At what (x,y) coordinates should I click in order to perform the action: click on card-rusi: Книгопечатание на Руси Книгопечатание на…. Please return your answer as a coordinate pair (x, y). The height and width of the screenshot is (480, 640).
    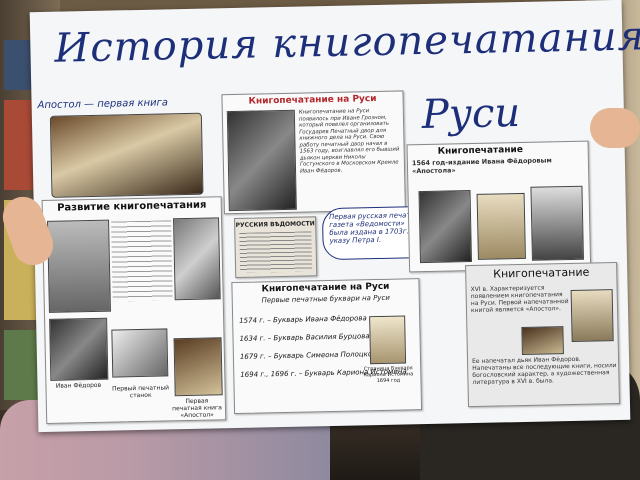
    Looking at the image, I should click on (313, 152).